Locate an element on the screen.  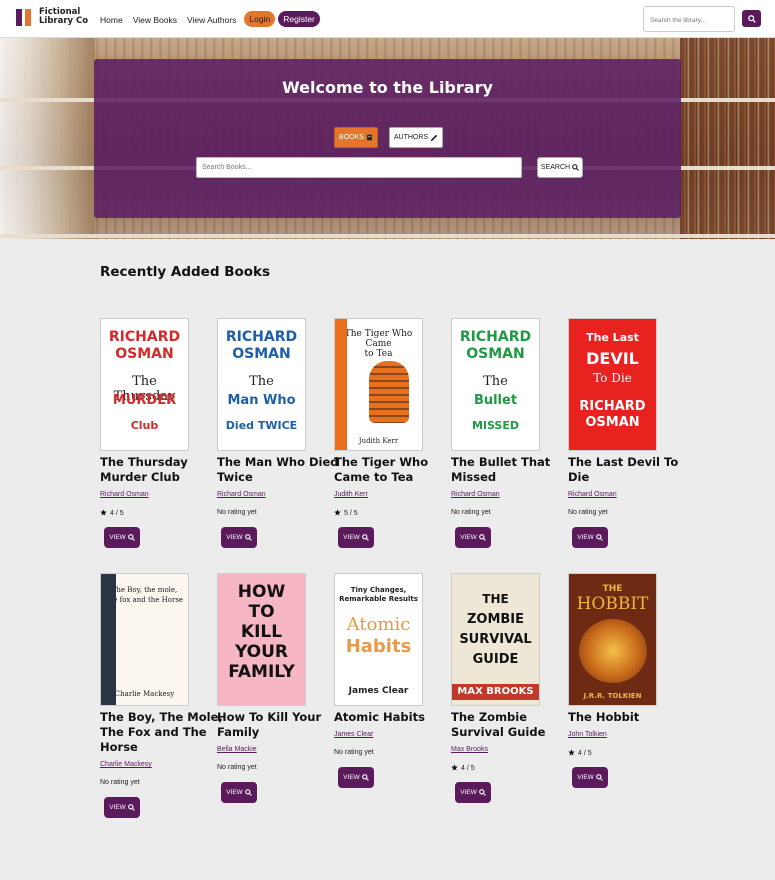
book-search-button: SEARCH is located at coordinates (560, 167).